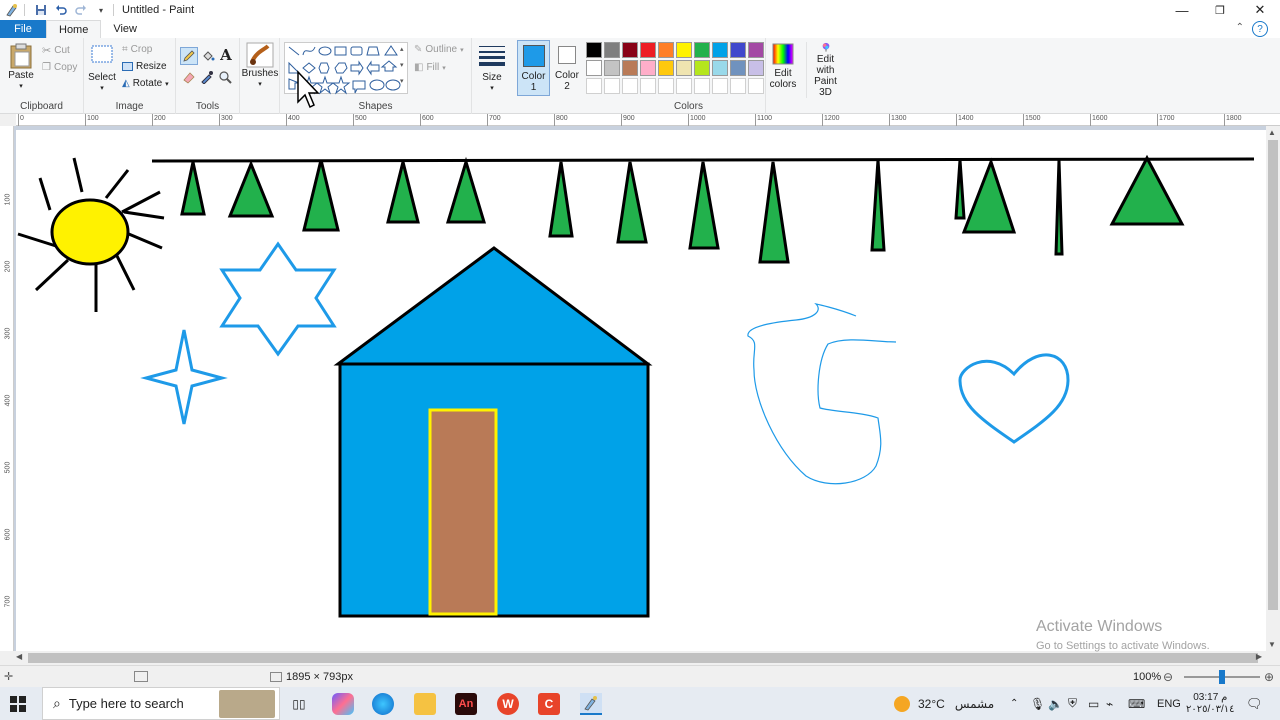 Image resolution: width=1280 pixels, height=720 pixels. I want to click on pencil-tool, so click(189, 56).